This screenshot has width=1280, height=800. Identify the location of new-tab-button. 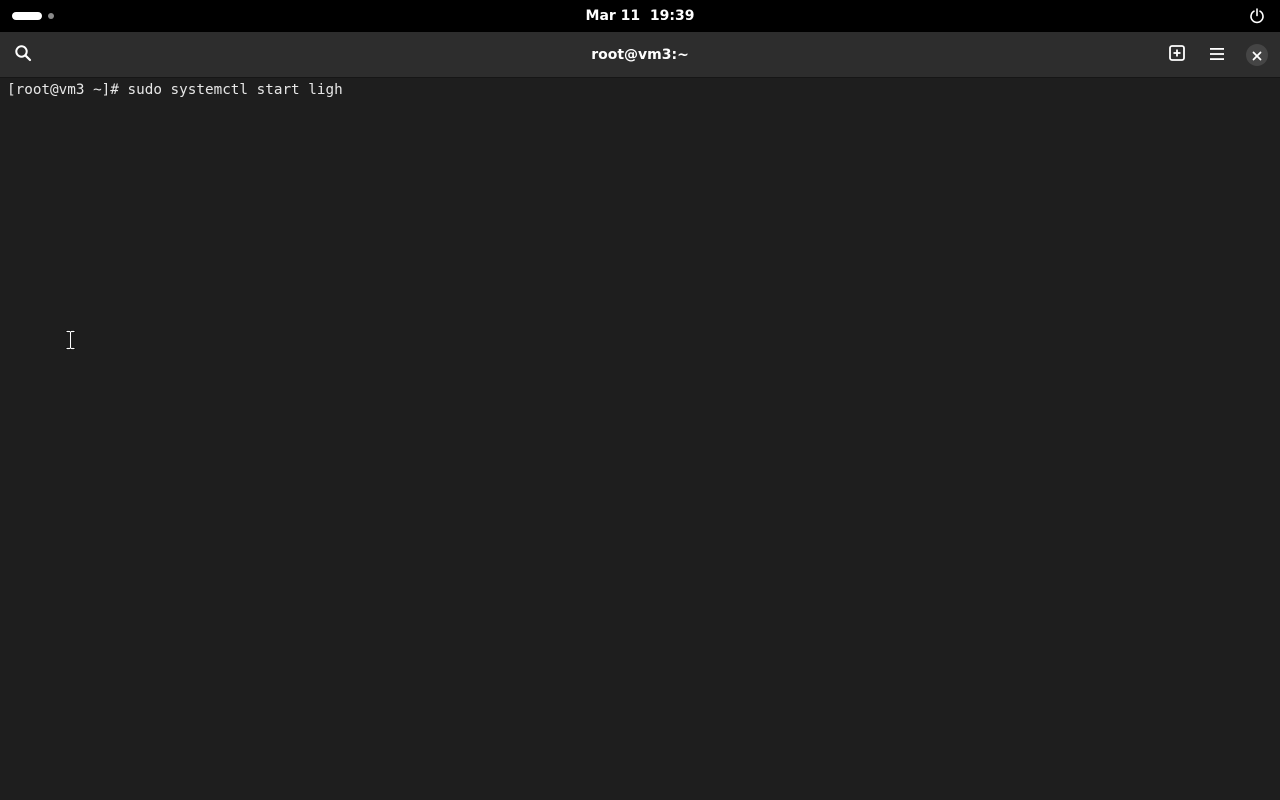
(1177, 55).